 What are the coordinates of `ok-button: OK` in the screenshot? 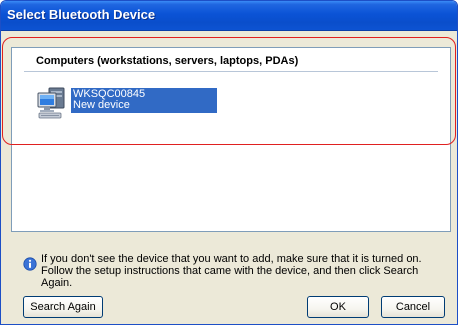 It's located at (338, 307).